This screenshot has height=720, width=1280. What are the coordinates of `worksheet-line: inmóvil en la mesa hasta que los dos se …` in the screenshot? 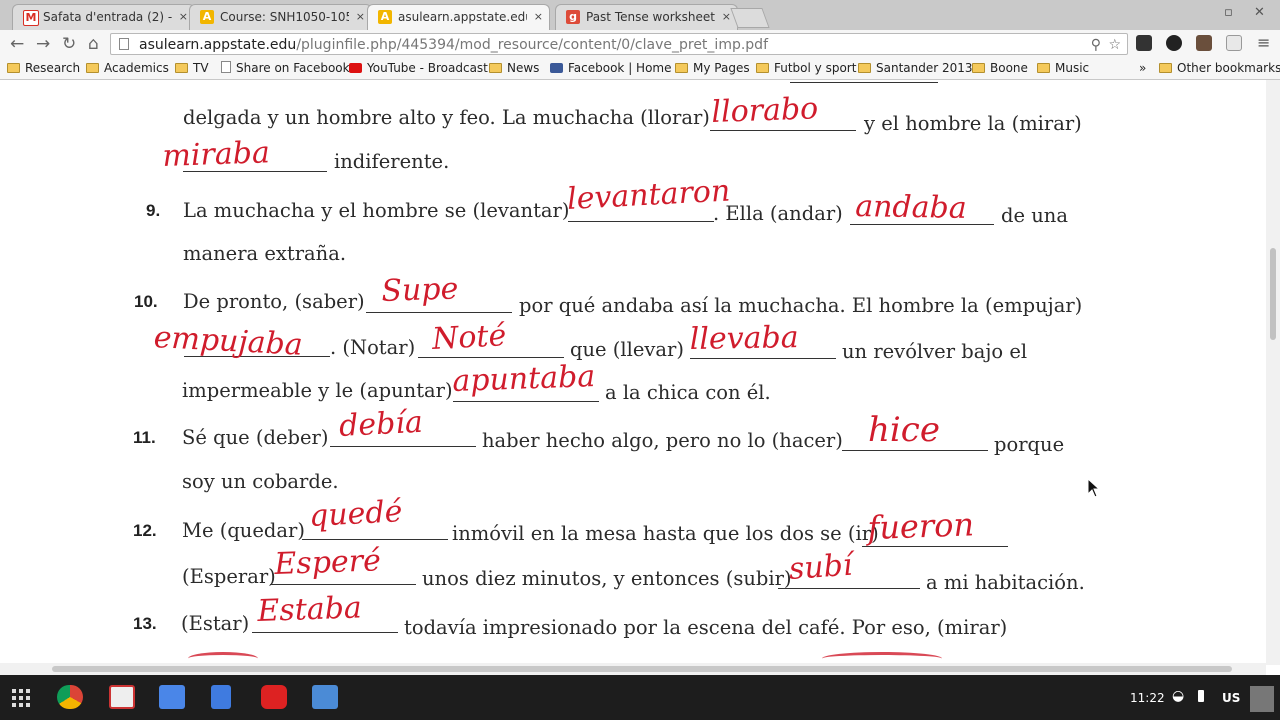 It's located at (665, 533).